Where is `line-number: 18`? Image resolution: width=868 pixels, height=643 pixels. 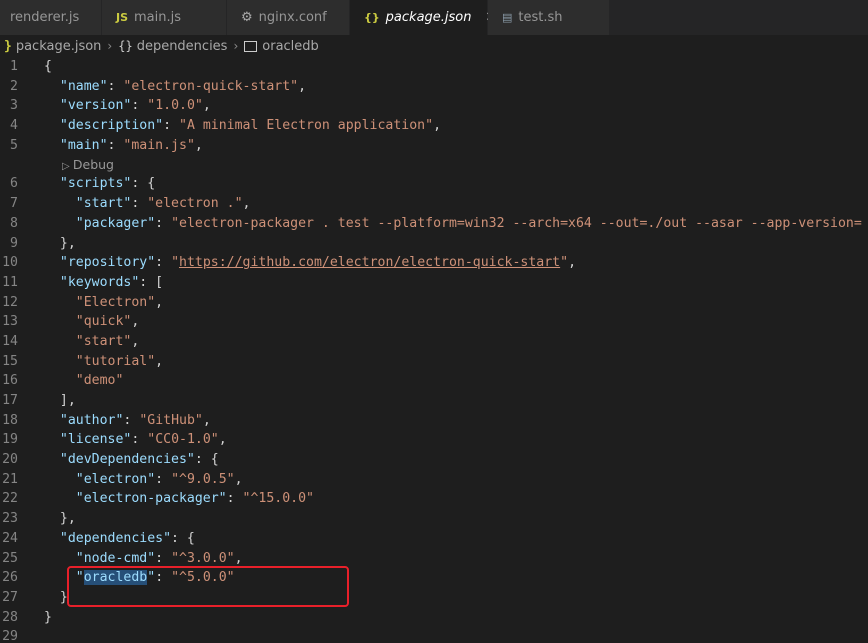 line-number: 18 is located at coordinates (10, 420).